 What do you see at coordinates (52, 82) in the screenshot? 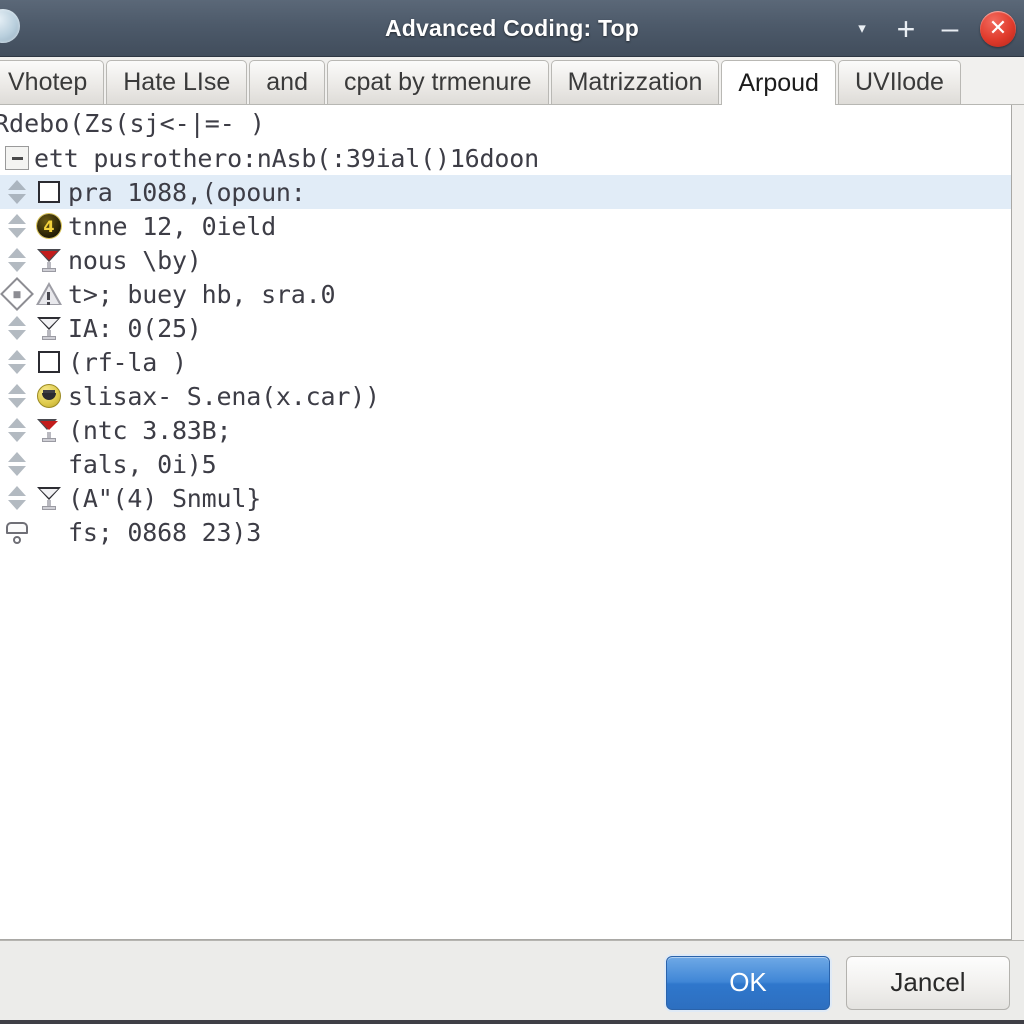
I see `tab-vhotep: Vhotep` at bounding box center [52, 82].